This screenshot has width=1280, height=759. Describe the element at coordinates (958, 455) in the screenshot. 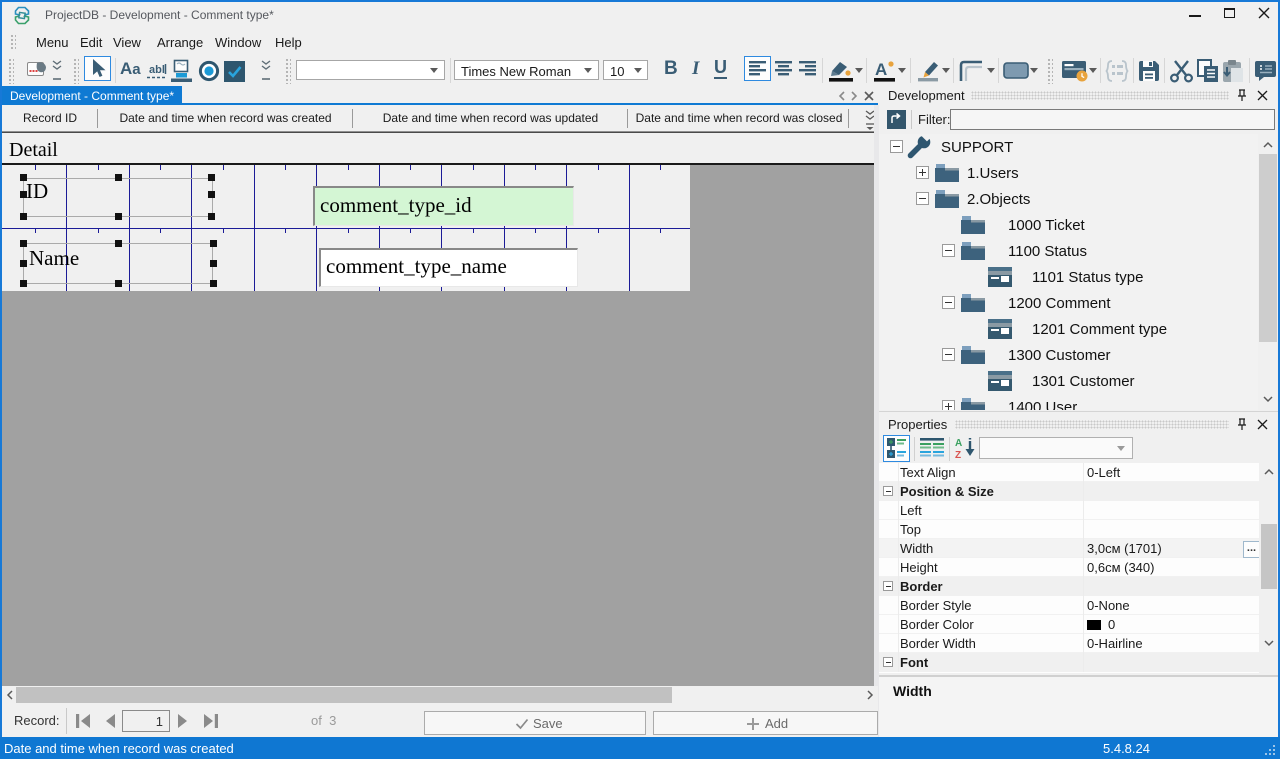

I see `svg-text: Z` at that location.